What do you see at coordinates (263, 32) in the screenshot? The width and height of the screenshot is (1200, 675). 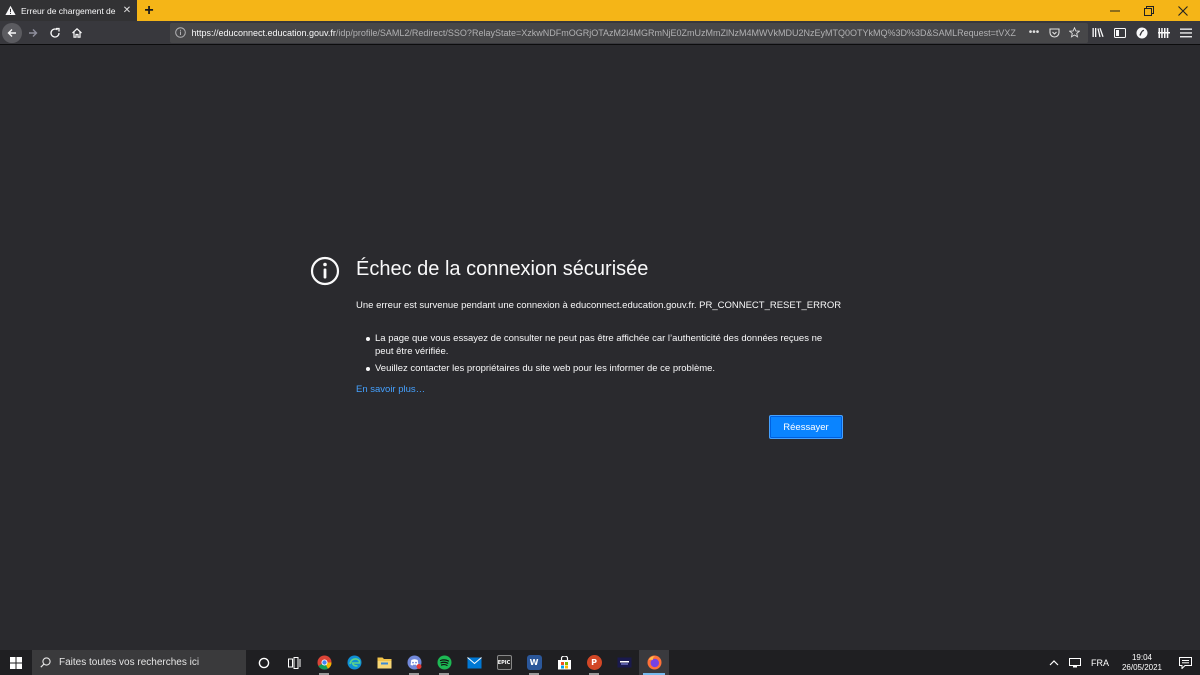 I see `url-host: https://educonnect.education.gouv.fr` at bounding box center [263, 32].